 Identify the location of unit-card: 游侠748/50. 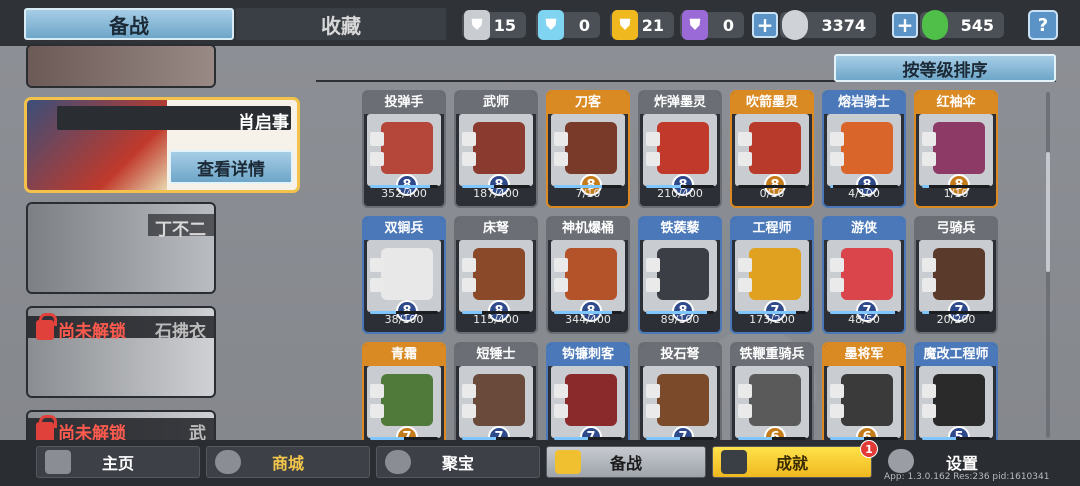
(864, 275).